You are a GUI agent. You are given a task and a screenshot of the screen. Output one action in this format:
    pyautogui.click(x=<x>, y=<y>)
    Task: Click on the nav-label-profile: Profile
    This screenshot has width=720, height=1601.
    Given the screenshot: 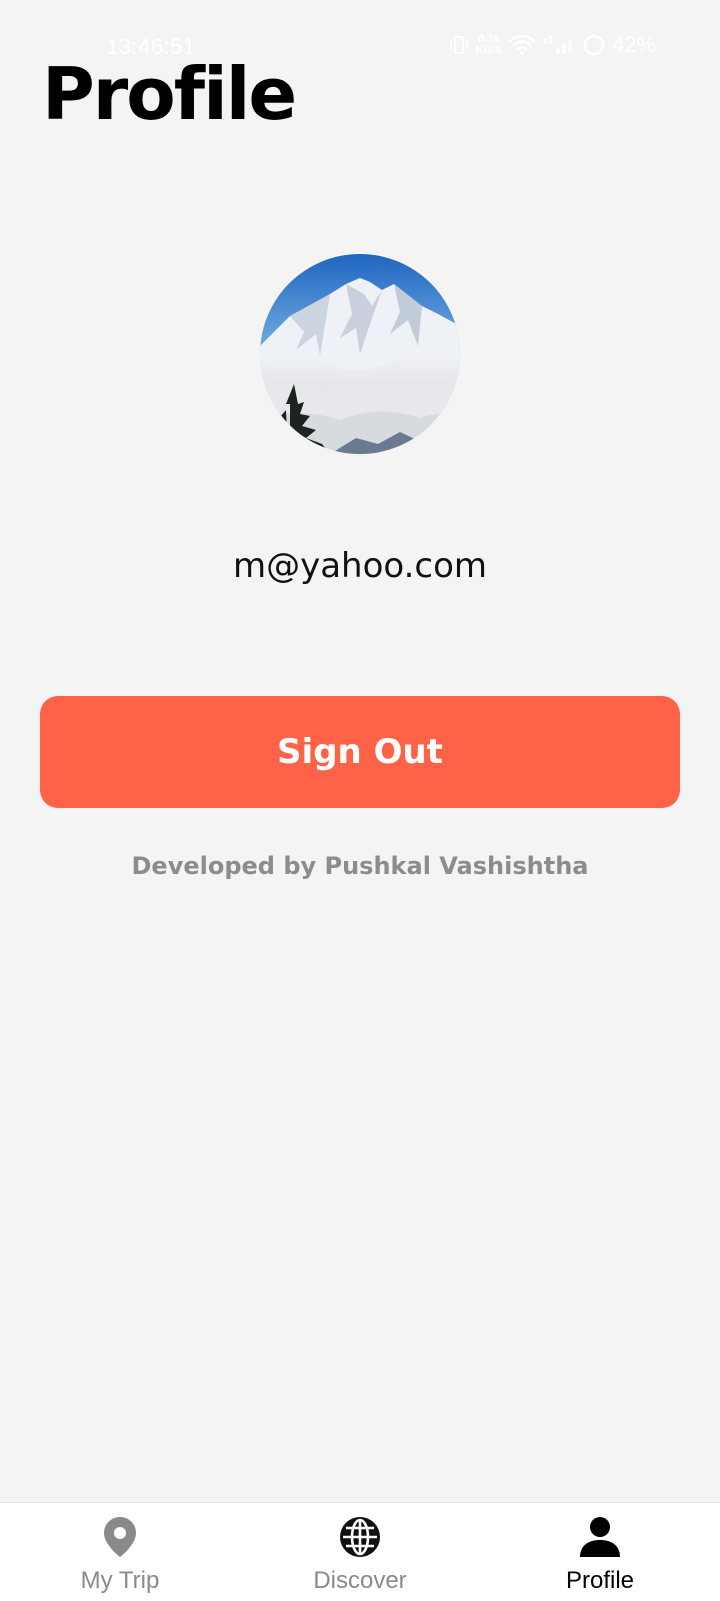 What is the action you would take?
    pyautogui.click(x=600, y=1580)
    